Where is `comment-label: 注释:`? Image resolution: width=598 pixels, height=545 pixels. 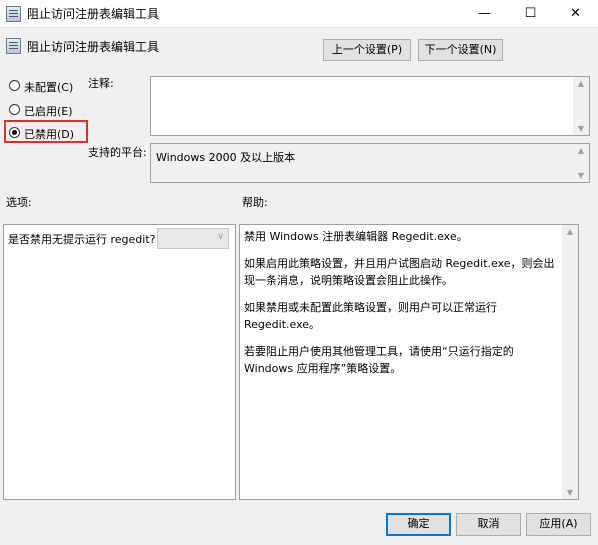
comment-label: 注释: is located at coordinates (101, 83).